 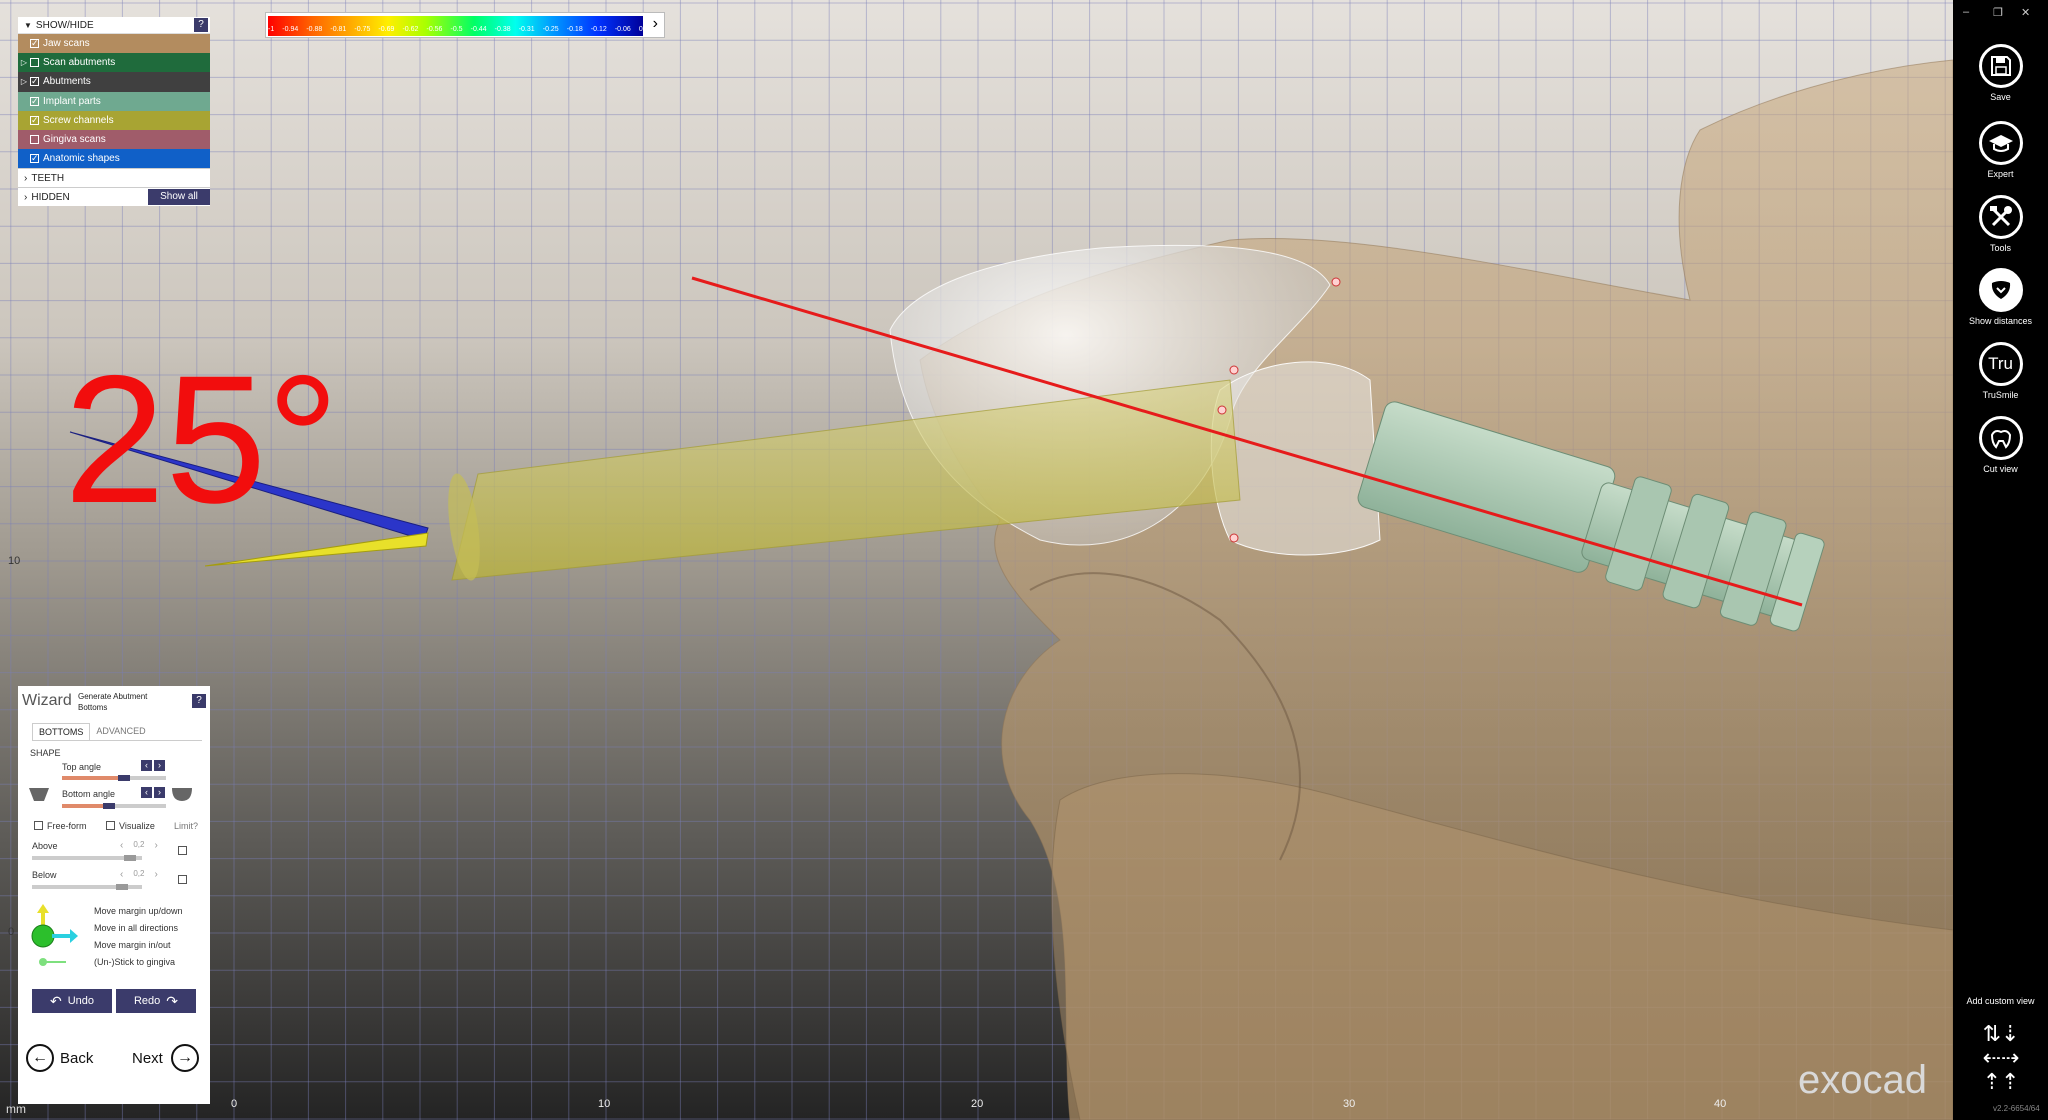 What do you see at coordinates (186, 826) in the screenshot?
I see `limit-label: Limit?` at bounding box center [186, 826].